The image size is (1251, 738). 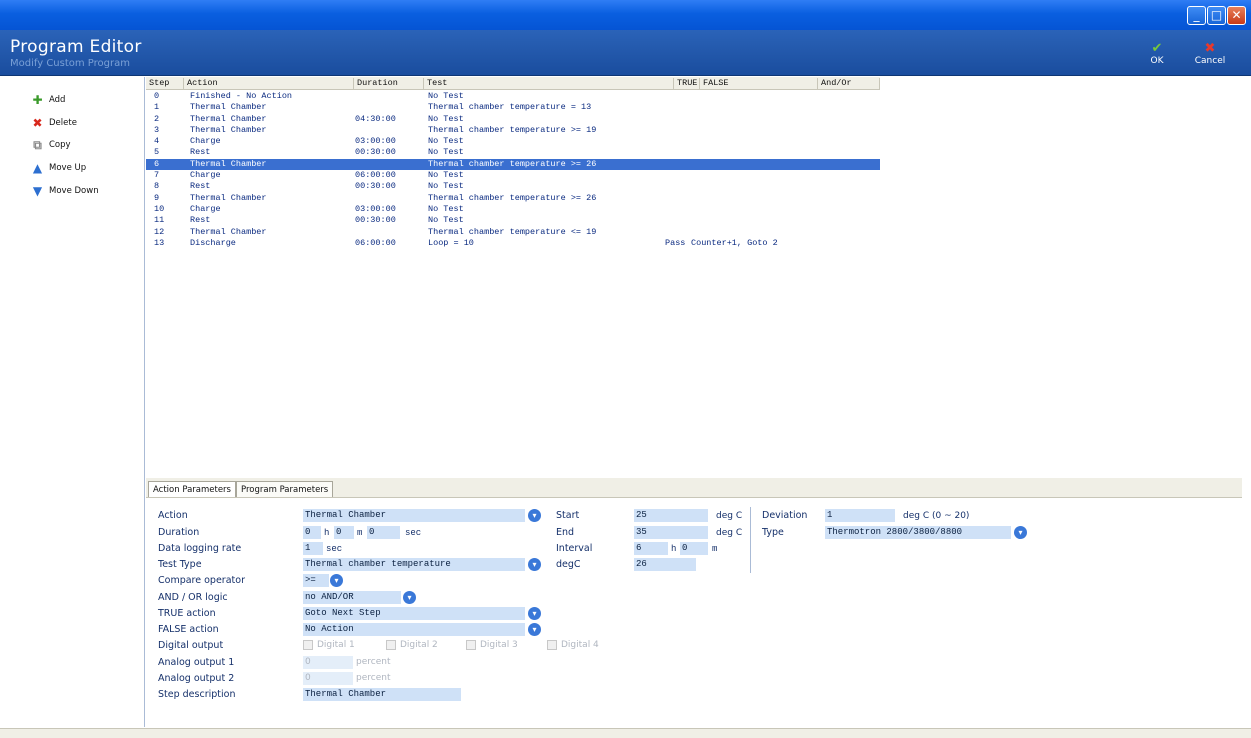 I want to click on table-row: 2 Thermal Chamber 04:30:00 No Test, so click(x=513, y=119).